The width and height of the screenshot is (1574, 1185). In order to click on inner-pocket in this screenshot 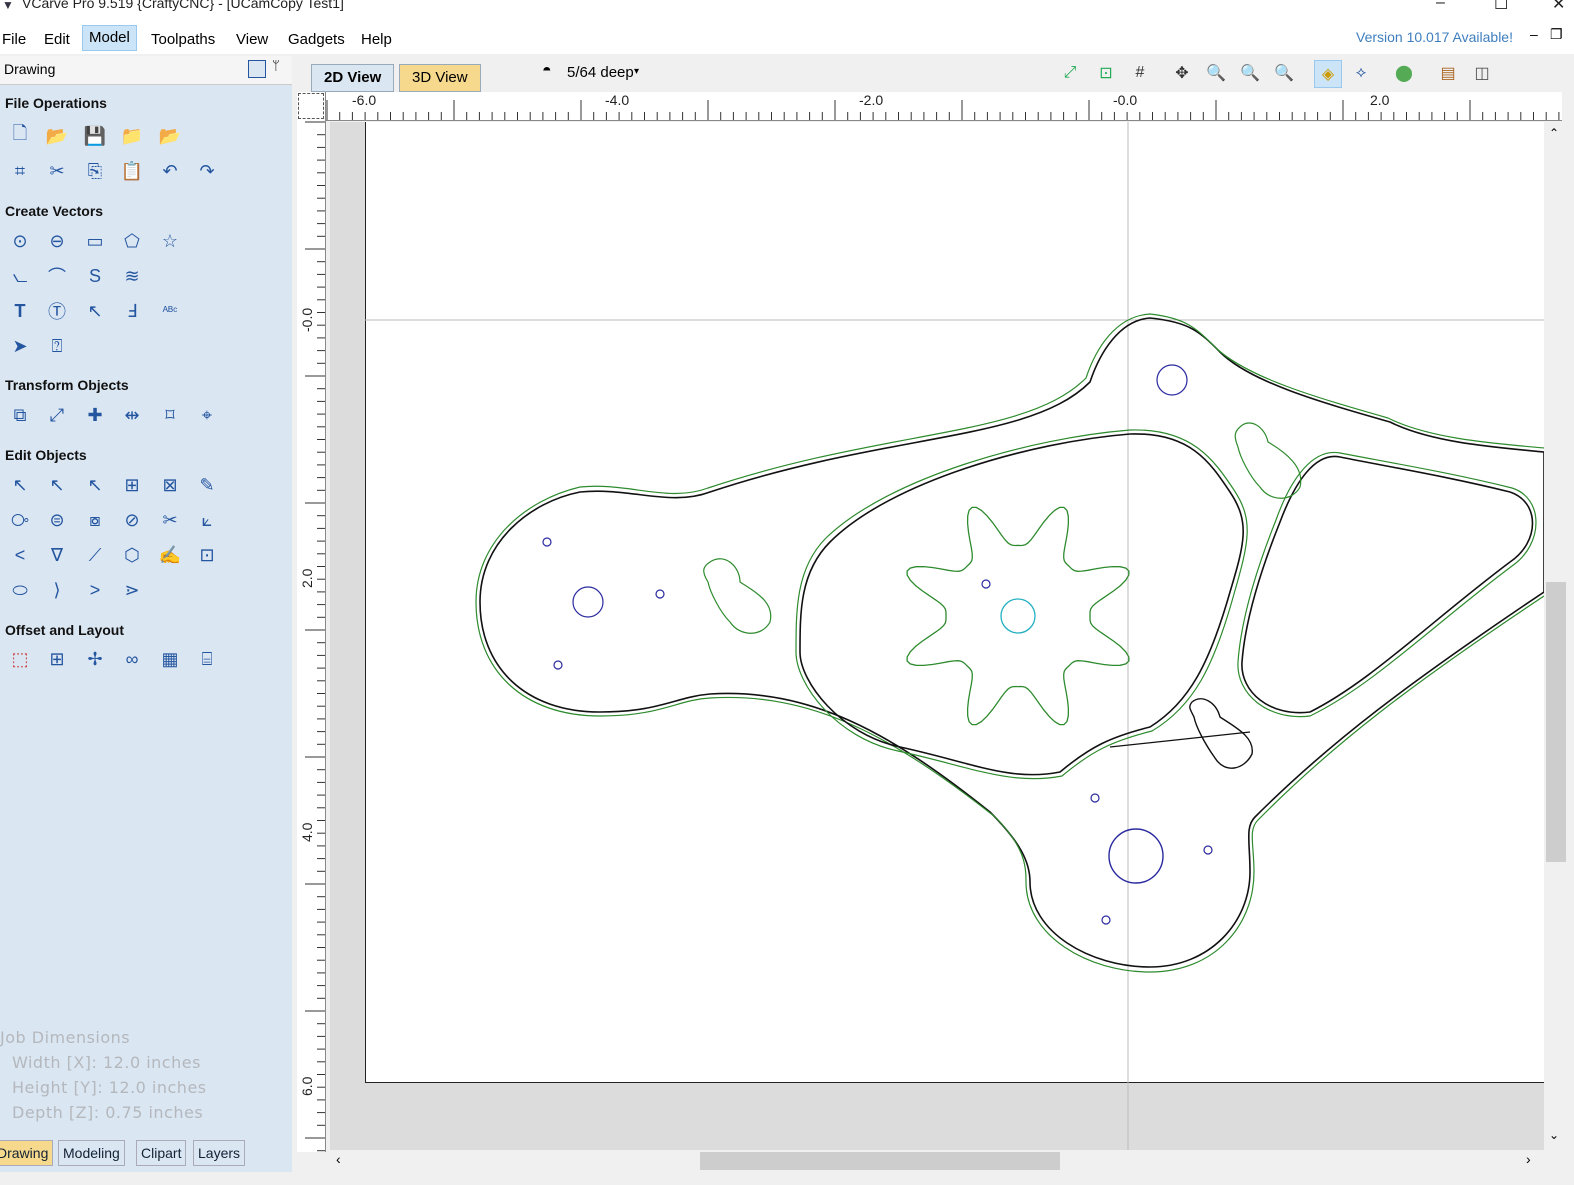, I will do `click(1021, 604)`.